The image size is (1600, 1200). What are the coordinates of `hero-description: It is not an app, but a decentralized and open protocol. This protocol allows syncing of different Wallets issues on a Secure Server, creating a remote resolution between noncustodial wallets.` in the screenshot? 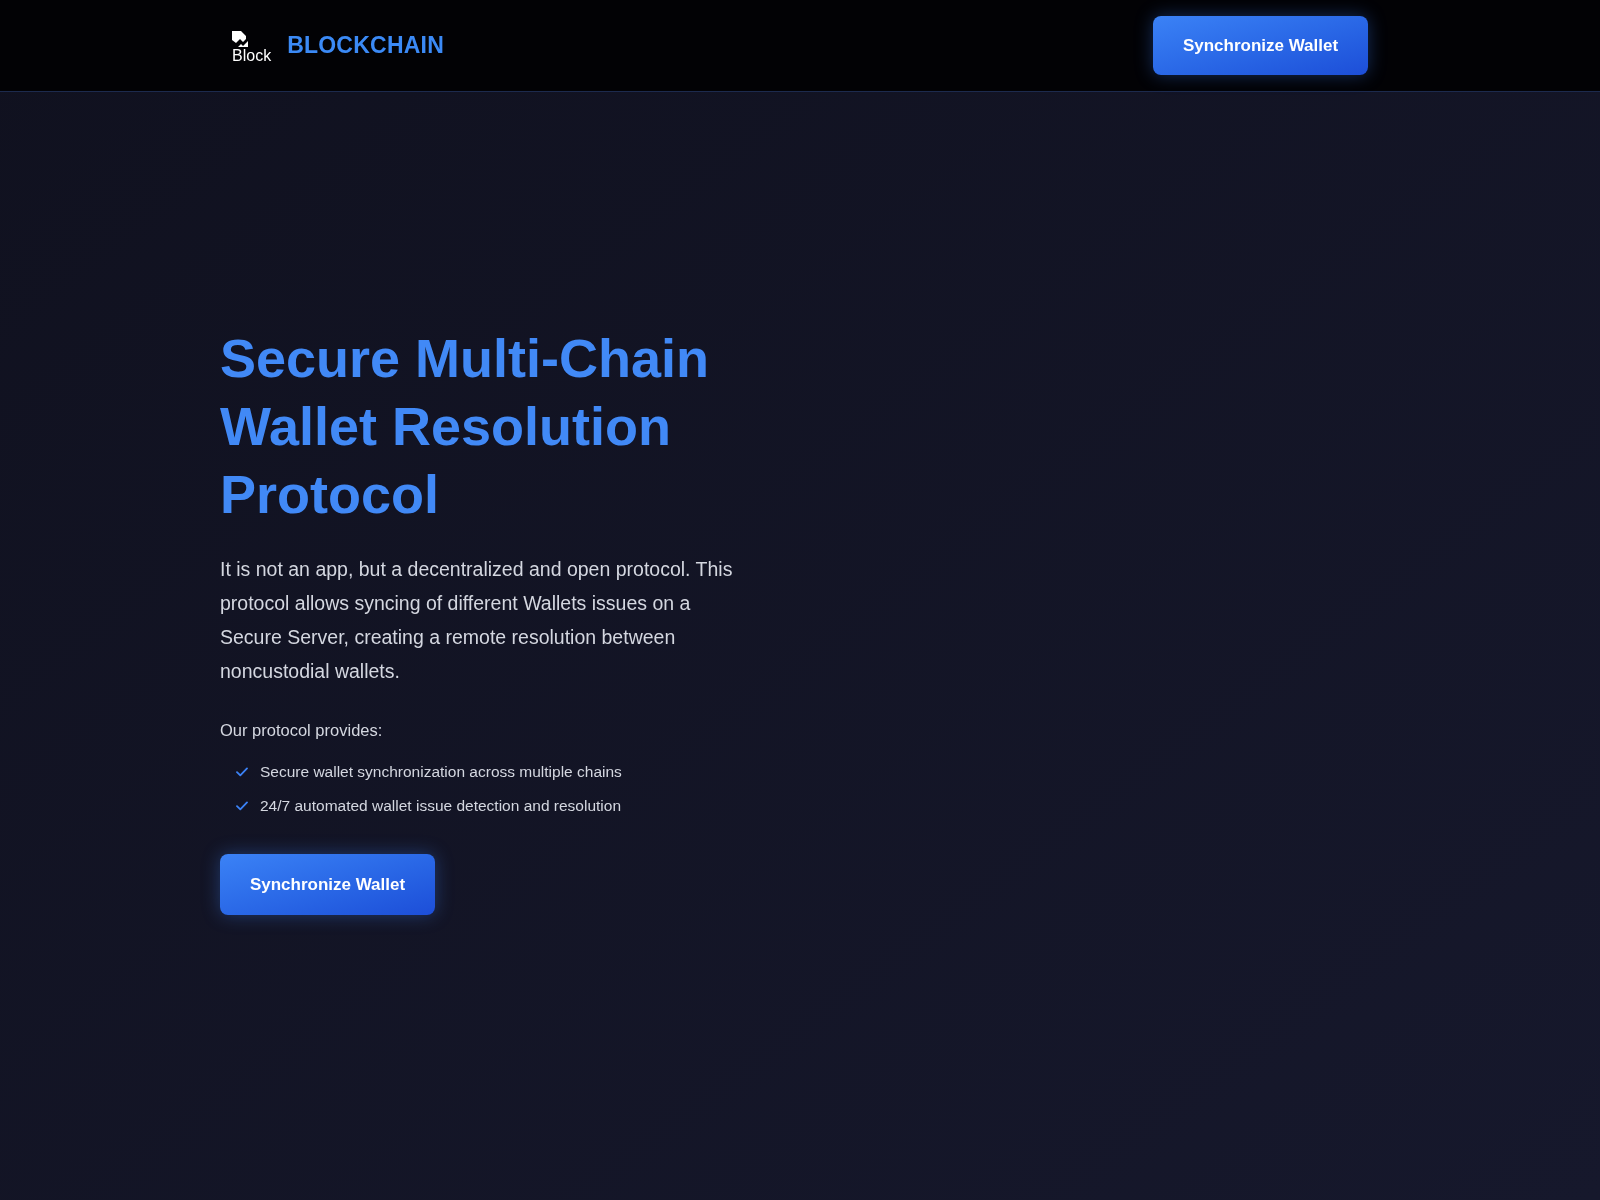 It's located at (477, 620).